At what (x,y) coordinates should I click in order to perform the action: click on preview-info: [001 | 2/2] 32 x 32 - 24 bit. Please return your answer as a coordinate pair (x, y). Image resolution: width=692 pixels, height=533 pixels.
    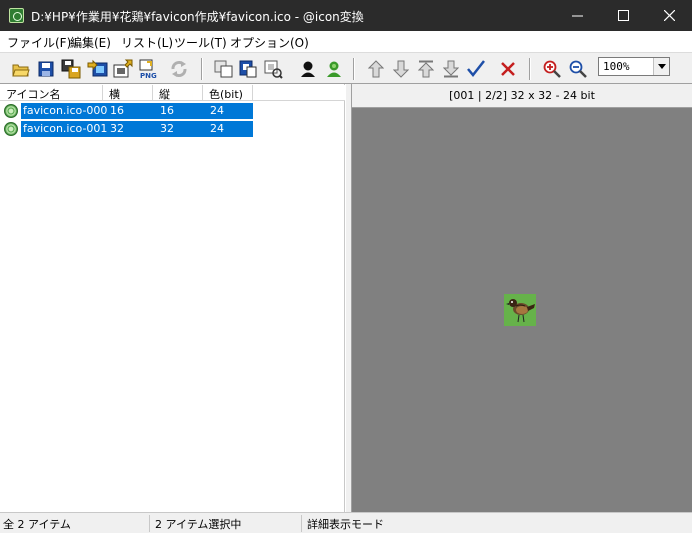
    Looking at the image, I should click on (522, 96).